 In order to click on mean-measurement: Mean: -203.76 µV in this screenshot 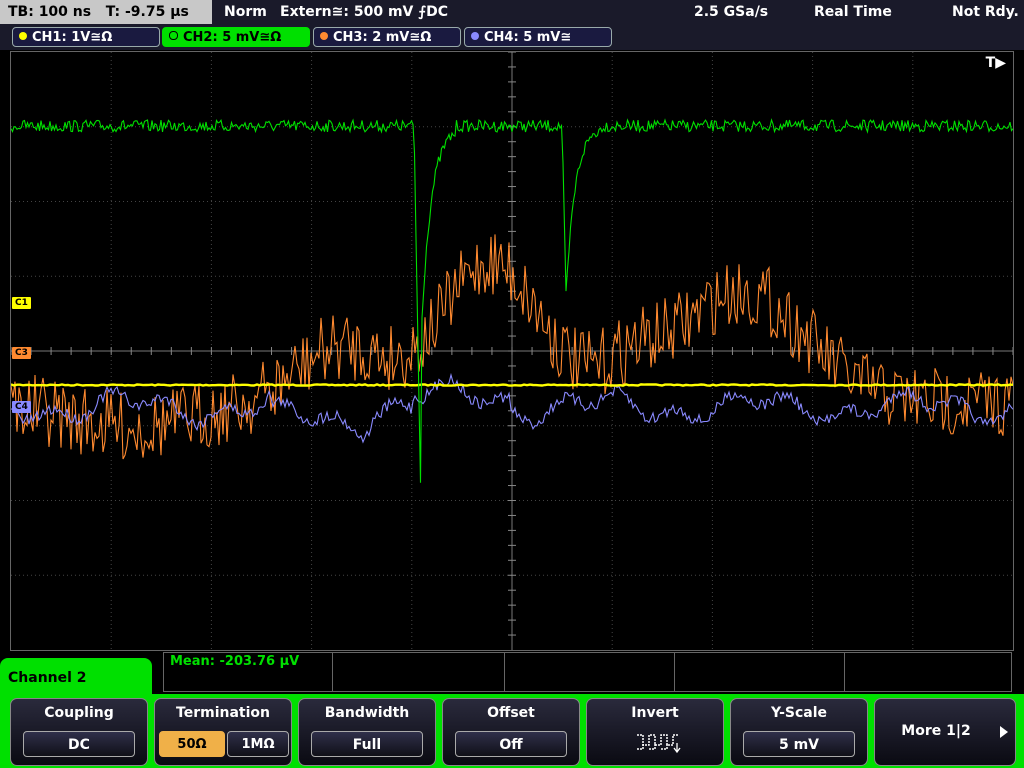, I will do `click(235, 661)`.